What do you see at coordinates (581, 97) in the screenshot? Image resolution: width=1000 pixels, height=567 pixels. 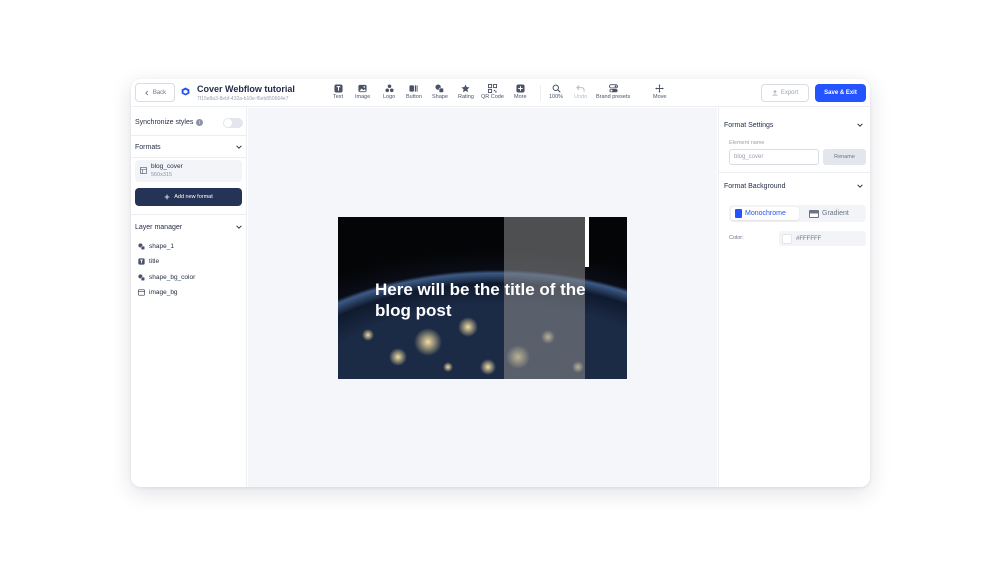 I see `undo-label: Undo` at bounding box center [581, 97].